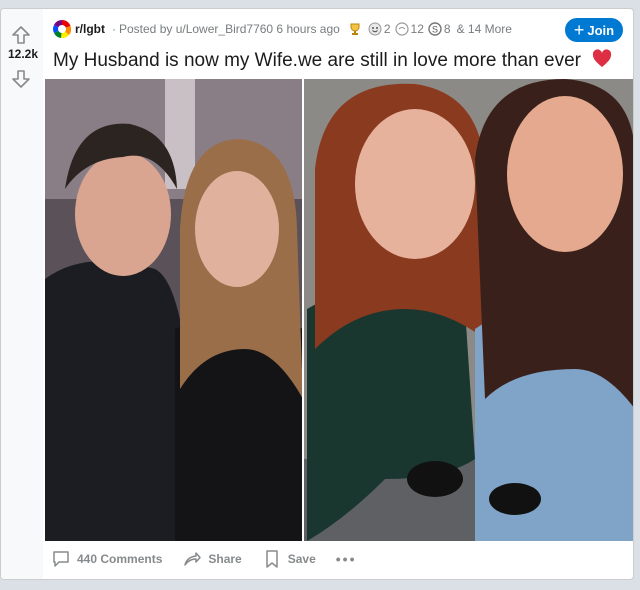 This screenshot has height=590, width=640. What do you see at coordinates (417, 29) in the screenshot?
I see `award-count: 12` at bounding box center [417, 29].